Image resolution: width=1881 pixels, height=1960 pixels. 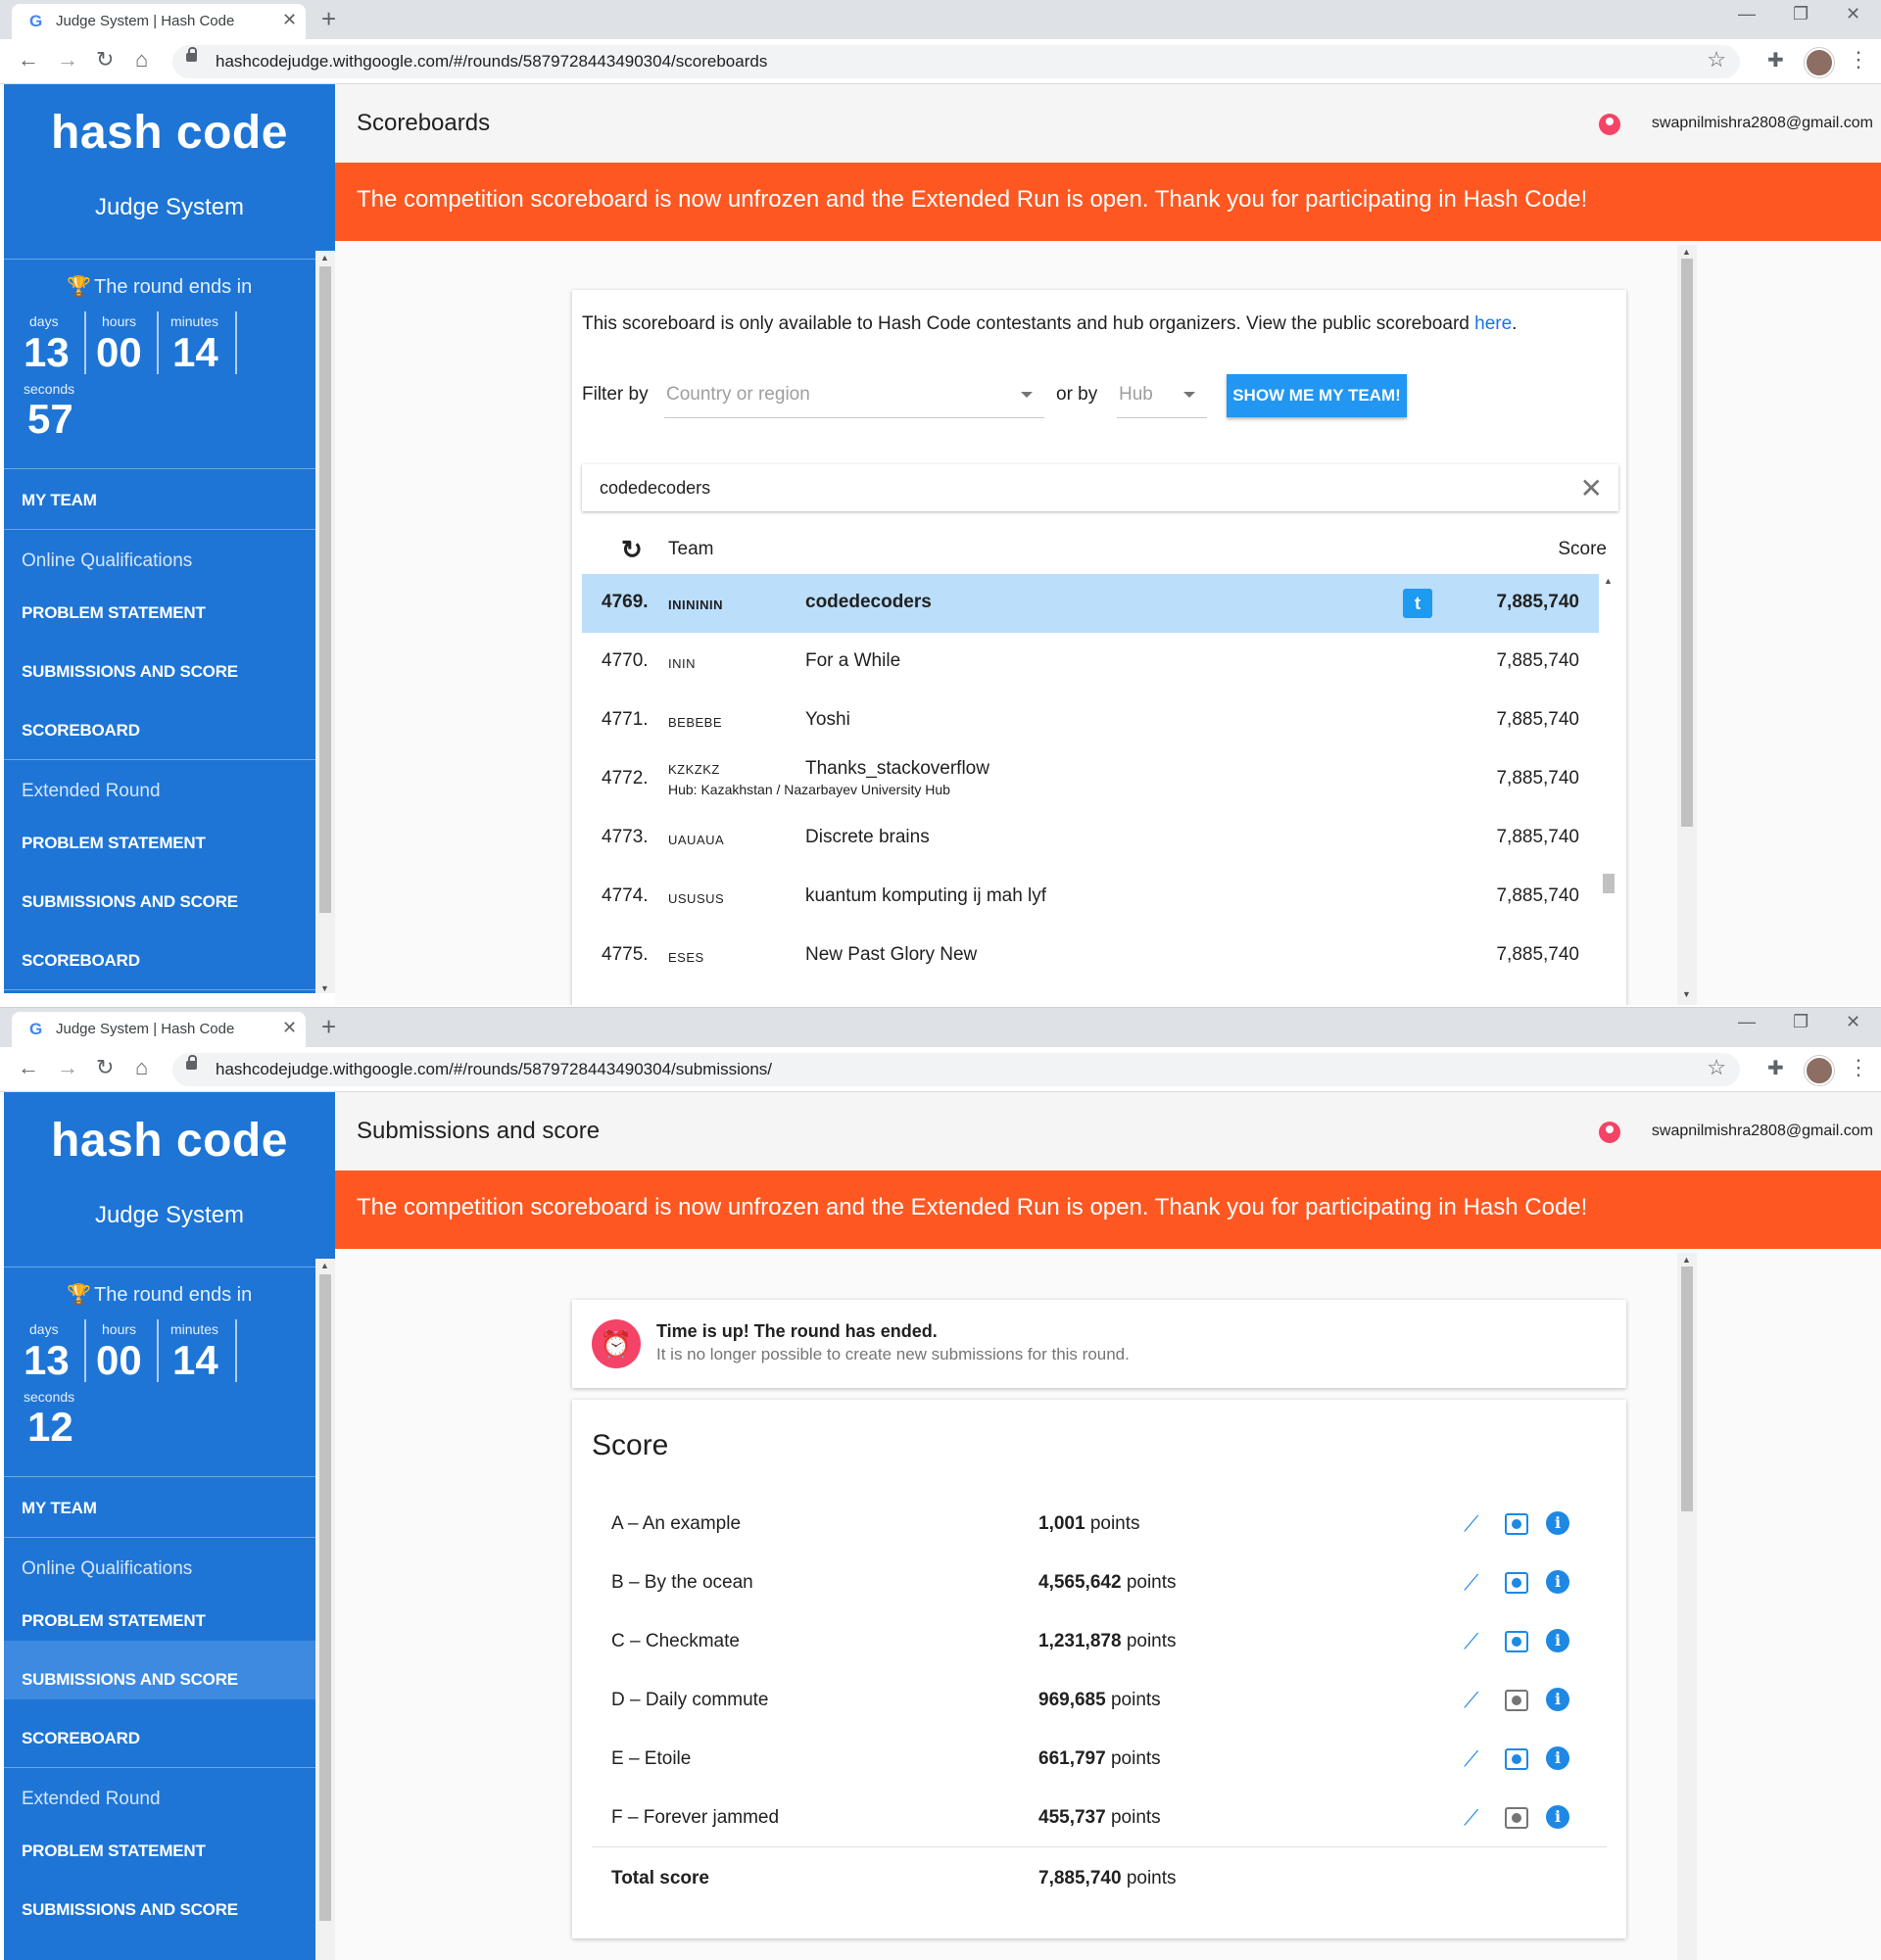 What do you see at coordinates (81, 961) in the screenshot?
I see `sidebar-item-ext-scoreboard: SCOREBOARD` at bounding box center [81, 961].